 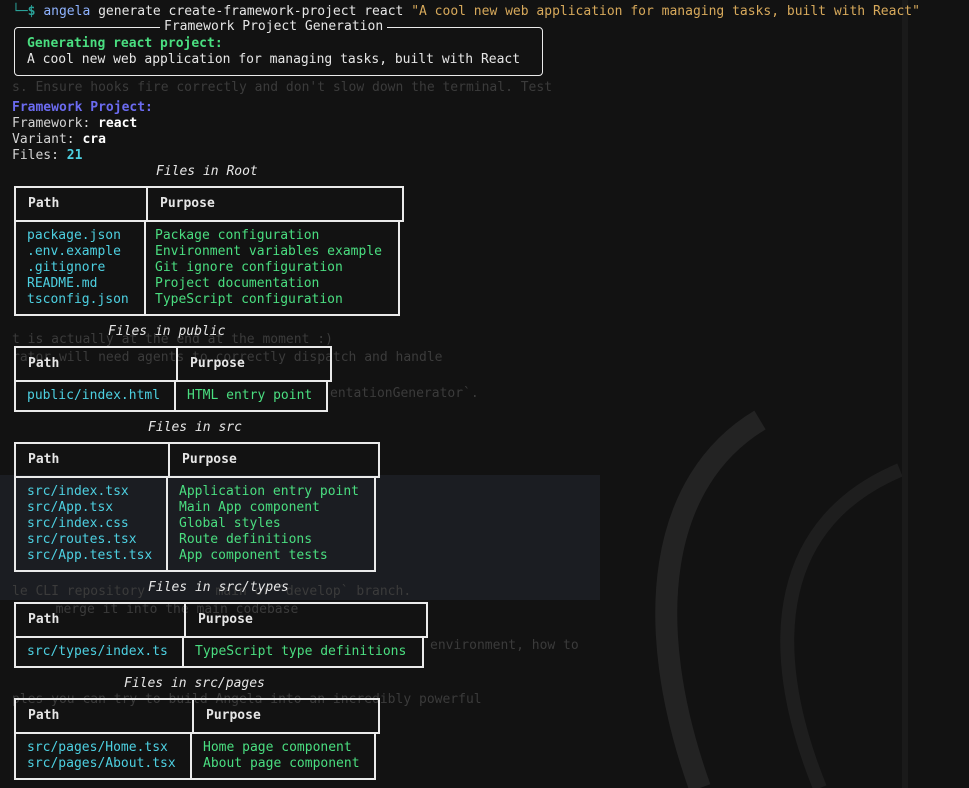 What do you see at coordinates (118, 123) in the screenshot?
I see `framework-value: react` at bounding box center [118, 123].